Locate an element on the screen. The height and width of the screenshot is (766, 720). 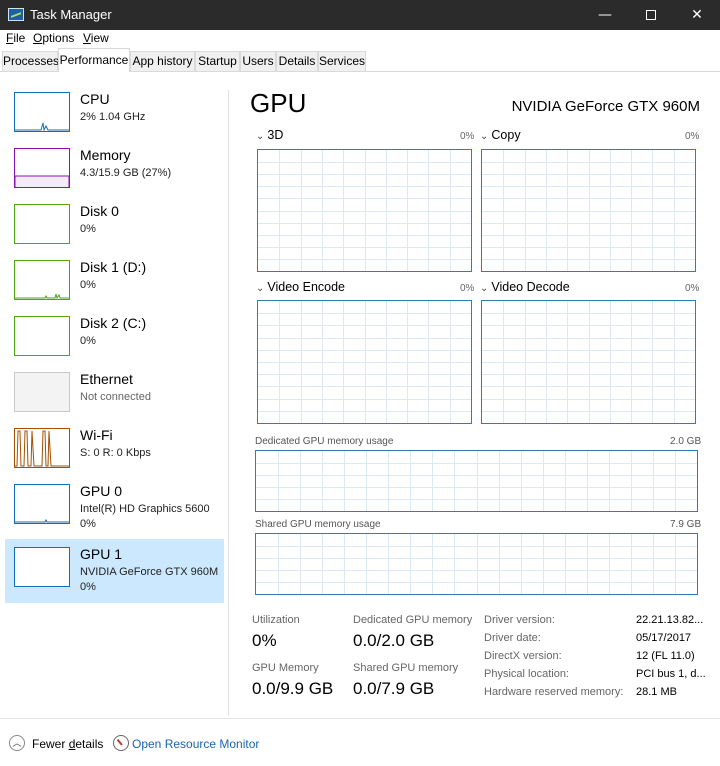
sidebar-item-name: Ethernet is located at coordinates (106, 379).